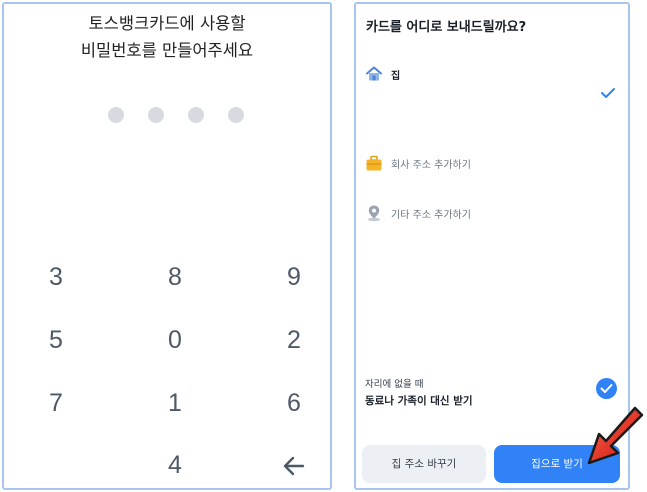  I want to click on backspace-key, so click(294, 465).